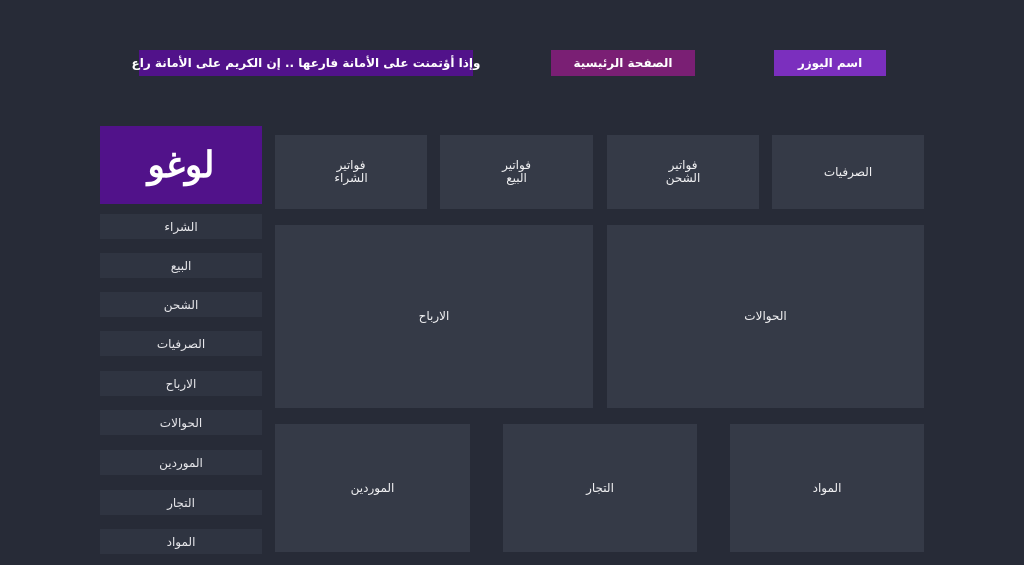 The image size is (1024, 565). I want to click on sidebar-item-suppliers: الموردين, so click(181, 462).